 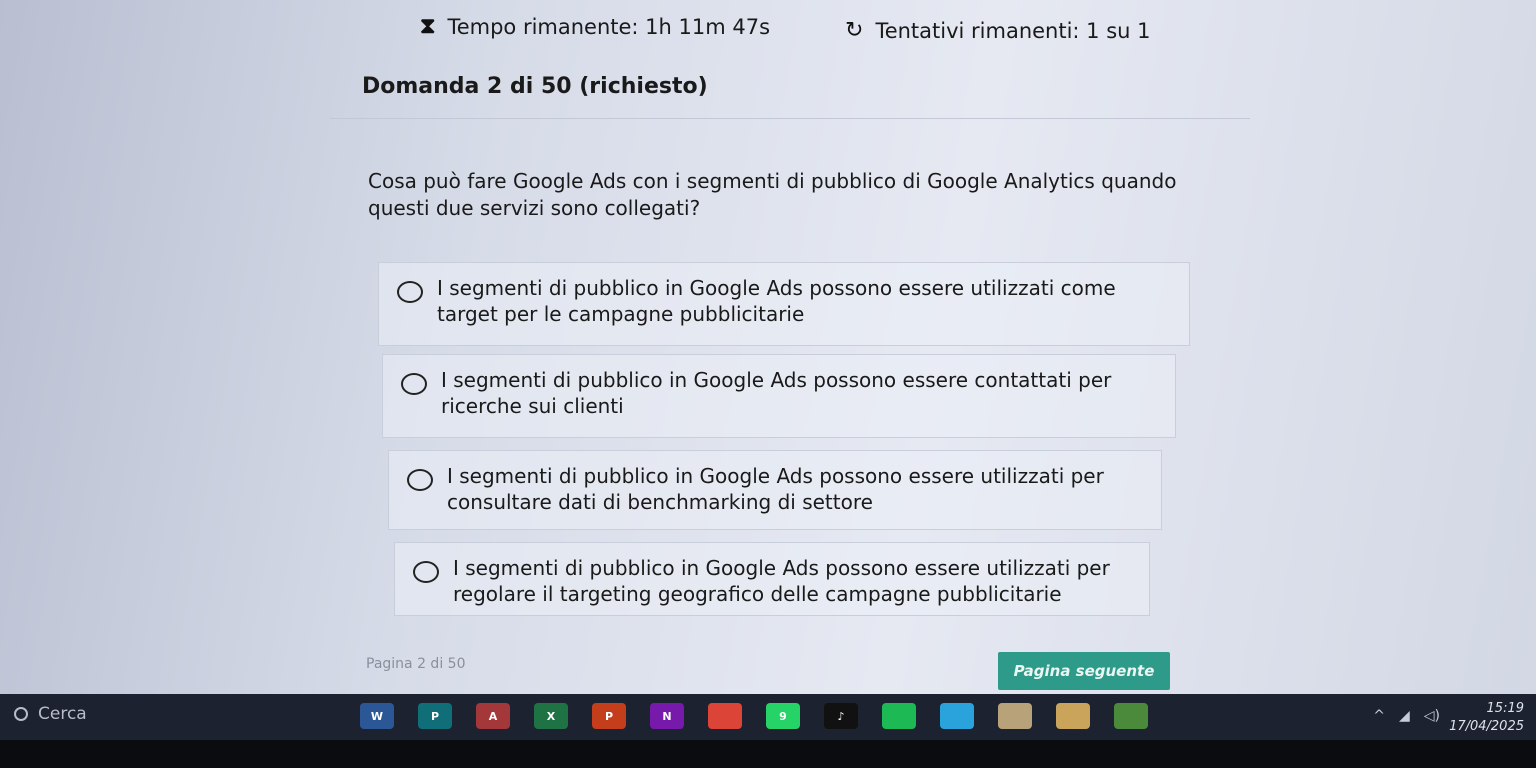 What do you see at coordinates (1505, 708) in the screenshot?
I see `clock-time: 15:19` at bounding box center [1505, 708].